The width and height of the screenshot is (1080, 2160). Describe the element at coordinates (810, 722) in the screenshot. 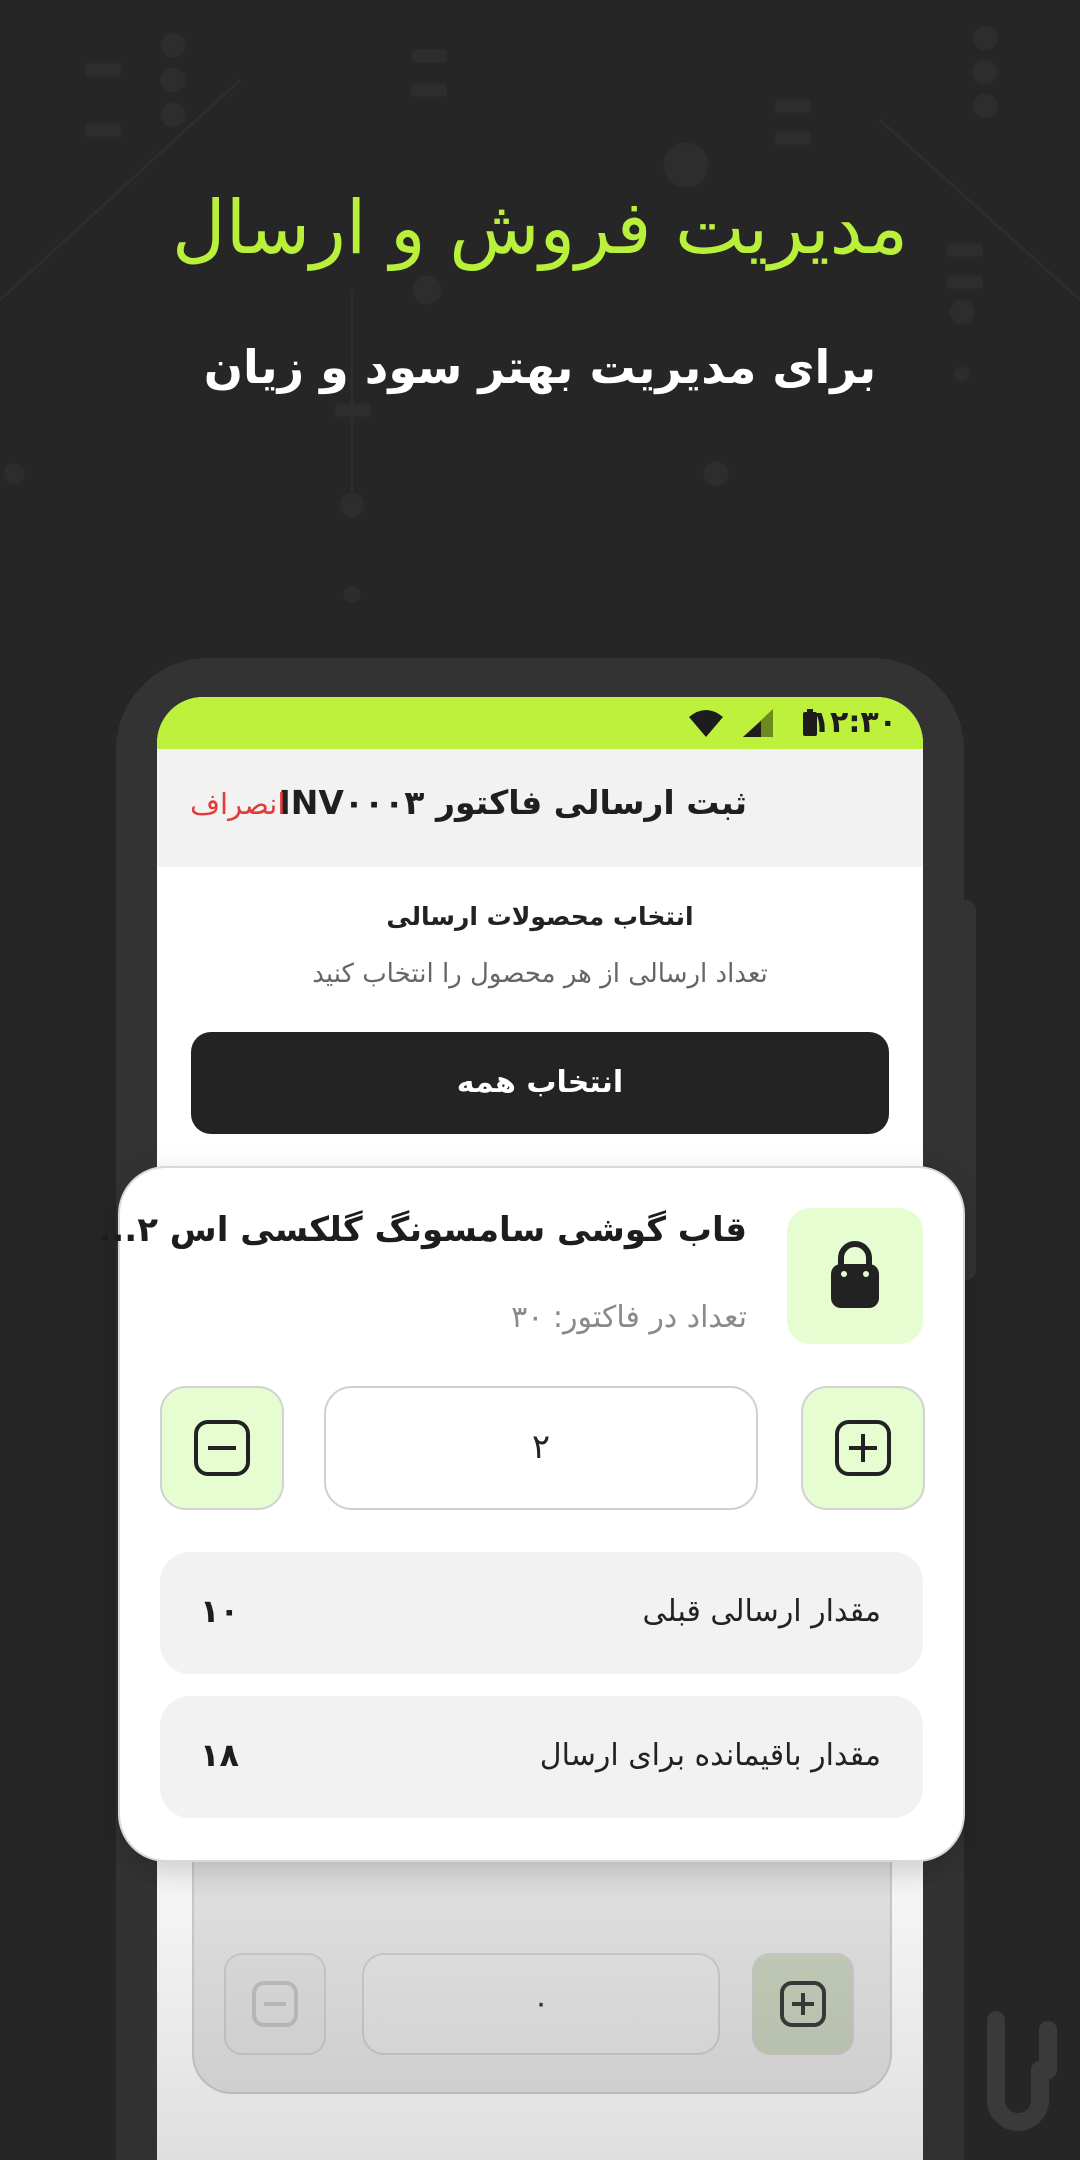

I see `battery-icon` at that location.